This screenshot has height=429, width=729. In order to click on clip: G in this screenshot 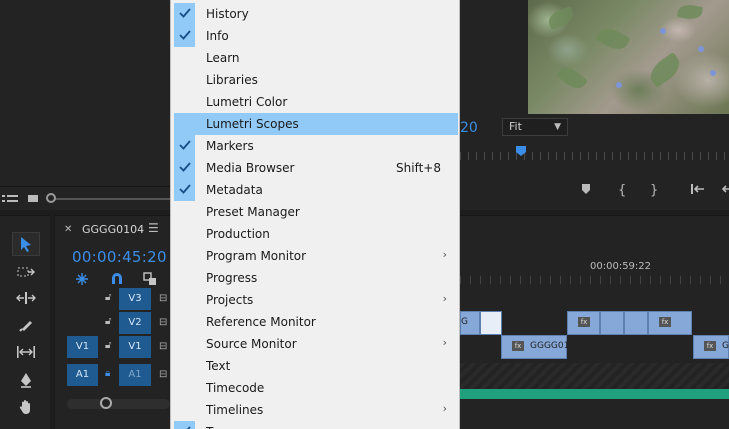, I will do `click(470, 323)`.